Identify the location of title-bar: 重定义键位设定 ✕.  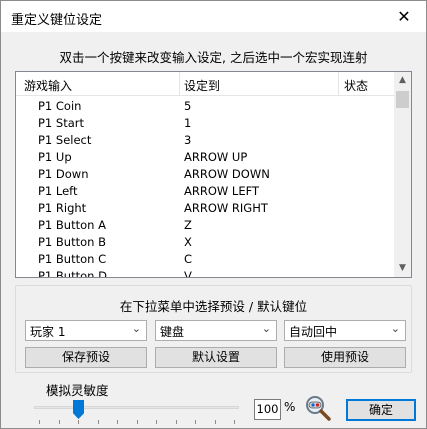
(213, 16).